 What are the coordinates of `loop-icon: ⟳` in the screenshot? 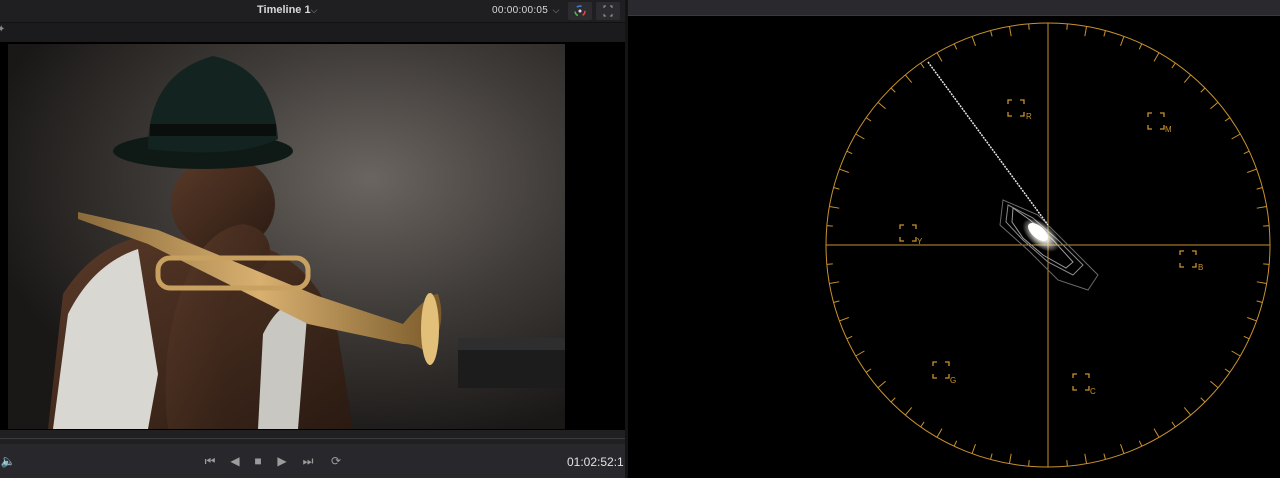 It's located at (336, 461).